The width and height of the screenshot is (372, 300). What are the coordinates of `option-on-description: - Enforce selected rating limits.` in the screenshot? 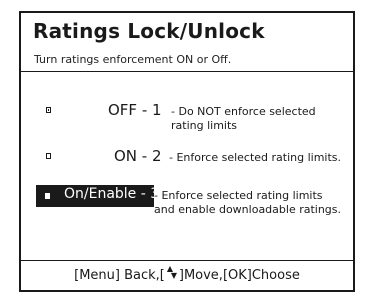 It's located at (269, 158).